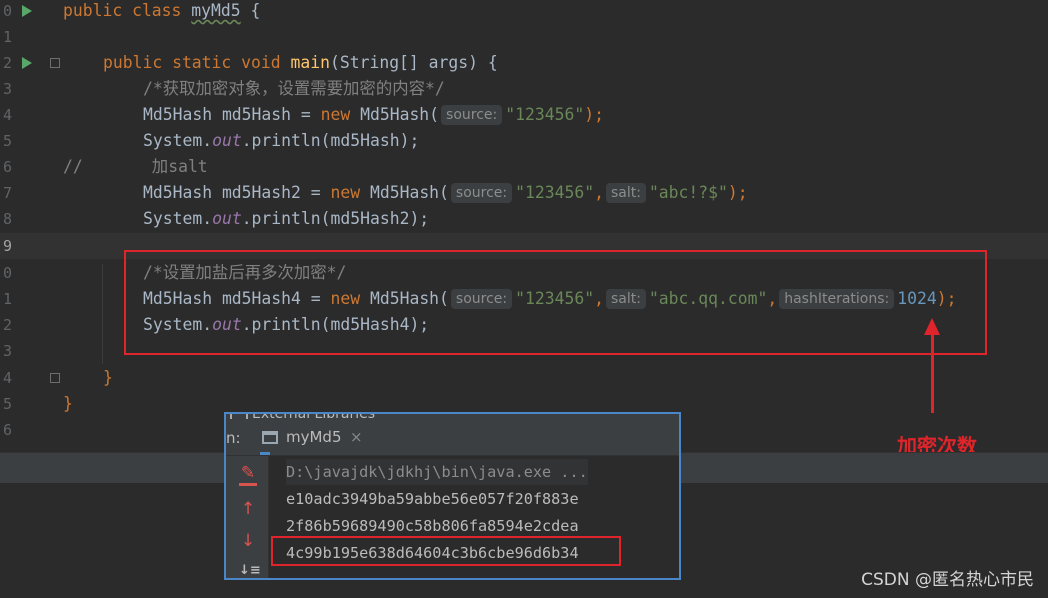  What do you see at coordinates (197, 62) in the screenshot?
I see `keyword: public static void` at bounding box center [197, 62].